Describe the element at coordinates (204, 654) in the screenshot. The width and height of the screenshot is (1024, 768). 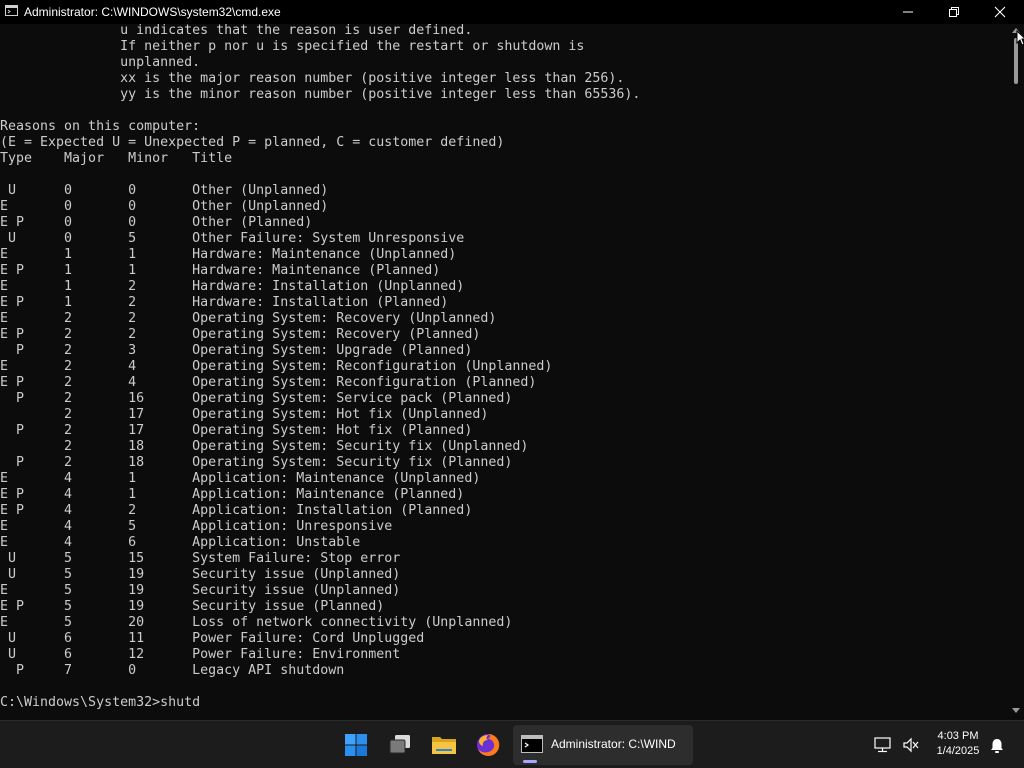
I see `terminal-line: U 6 12 Power Failure: Environment` at that location.